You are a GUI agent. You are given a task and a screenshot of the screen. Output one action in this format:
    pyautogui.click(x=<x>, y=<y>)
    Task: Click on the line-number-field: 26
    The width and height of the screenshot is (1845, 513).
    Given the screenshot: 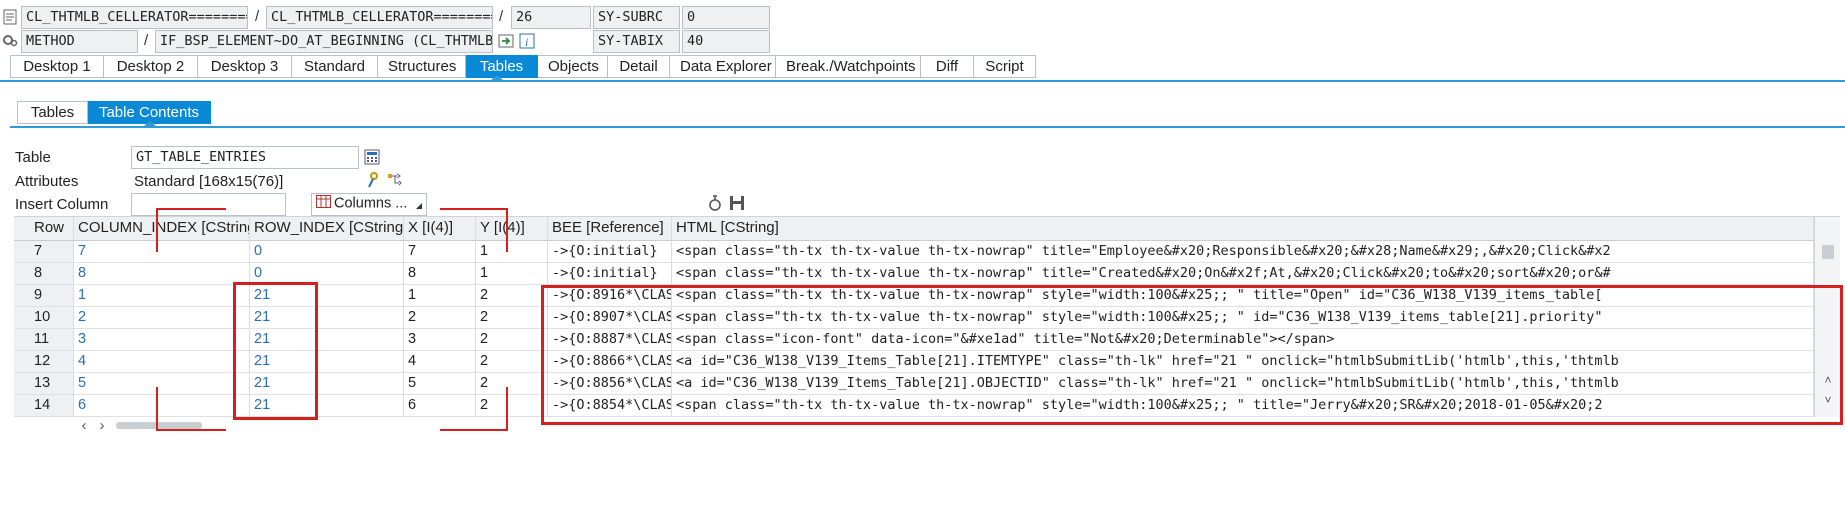 What is the action you would take?
    pyautogui.click(x=551, y=17)
    